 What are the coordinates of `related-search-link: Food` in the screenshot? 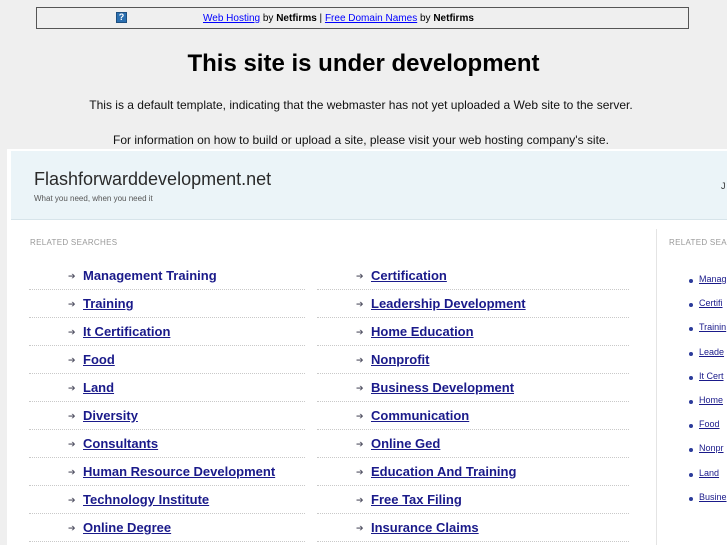 It's located at (99, 359).